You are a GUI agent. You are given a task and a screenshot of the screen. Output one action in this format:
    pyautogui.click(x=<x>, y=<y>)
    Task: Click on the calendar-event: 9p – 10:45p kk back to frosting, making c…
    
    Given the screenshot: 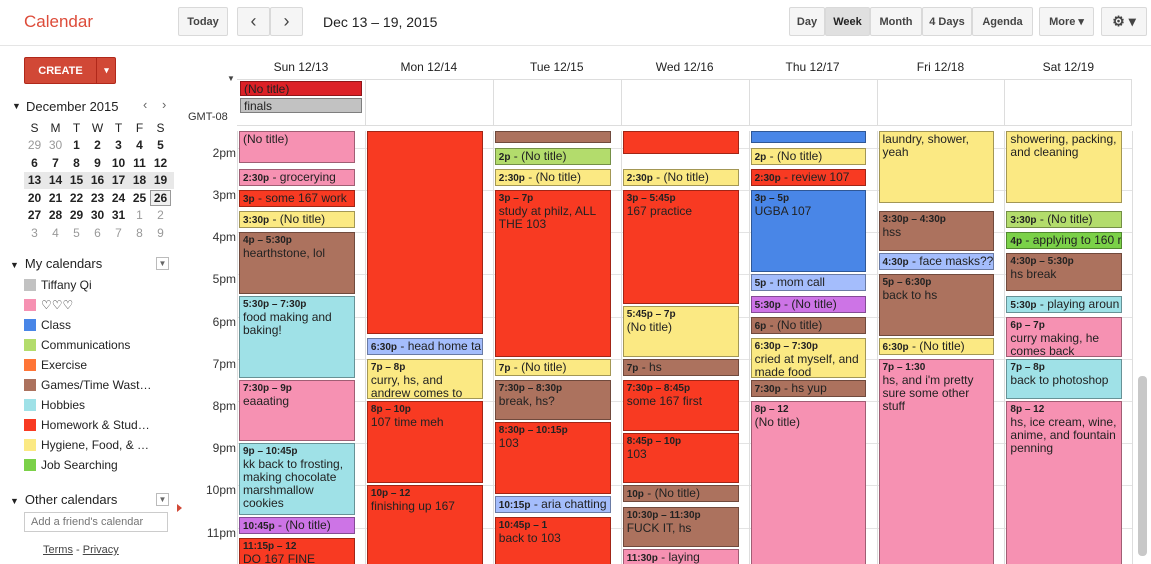 What is the action you would take?
    pyautogui.click(x=297, y=479)
    